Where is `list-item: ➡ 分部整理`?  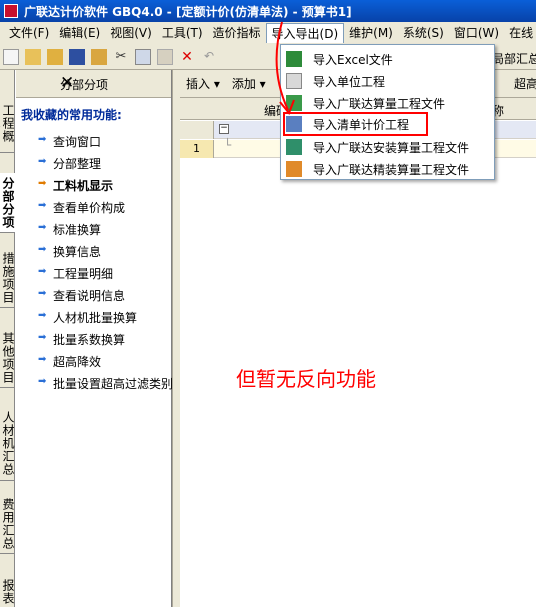 list-item: ➡ 分部整理 is located at coordinates (93, 166).